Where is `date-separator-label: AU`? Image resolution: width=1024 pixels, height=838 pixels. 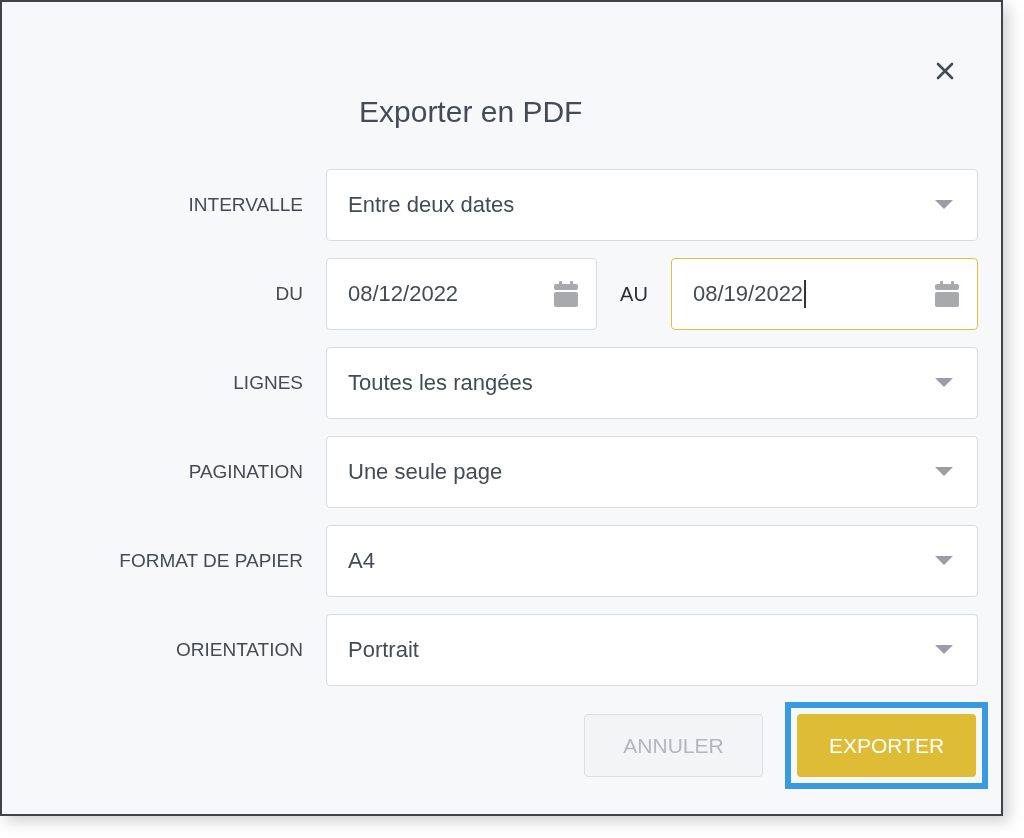 date-separator-label: AU is located at coordinates (634, 294).